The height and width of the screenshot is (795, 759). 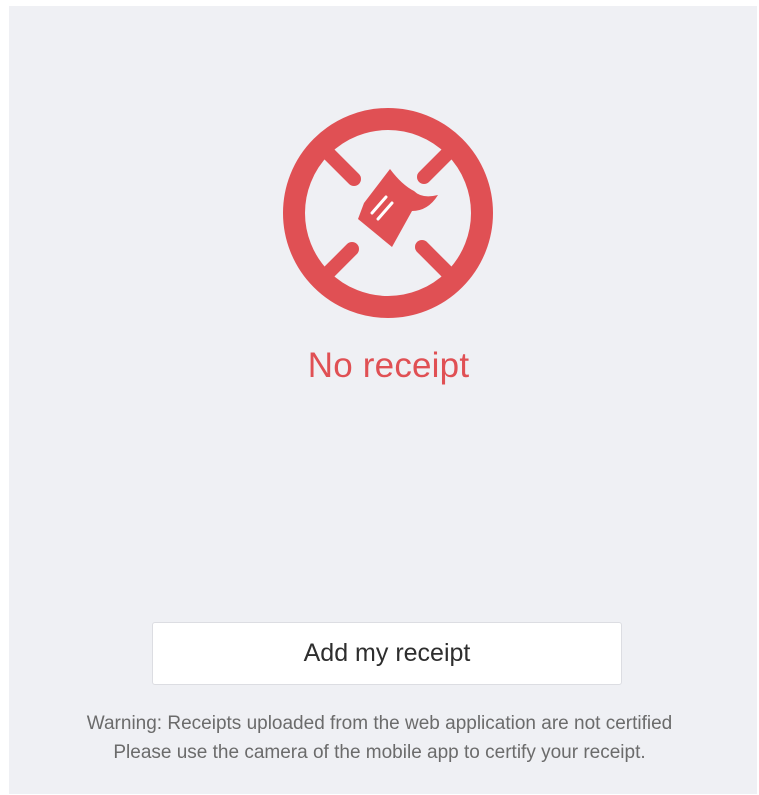 What do you see at coordinates (388, 213) in the screenshot?
I see `no-receipt-icon` at bounding box center [388, 213].